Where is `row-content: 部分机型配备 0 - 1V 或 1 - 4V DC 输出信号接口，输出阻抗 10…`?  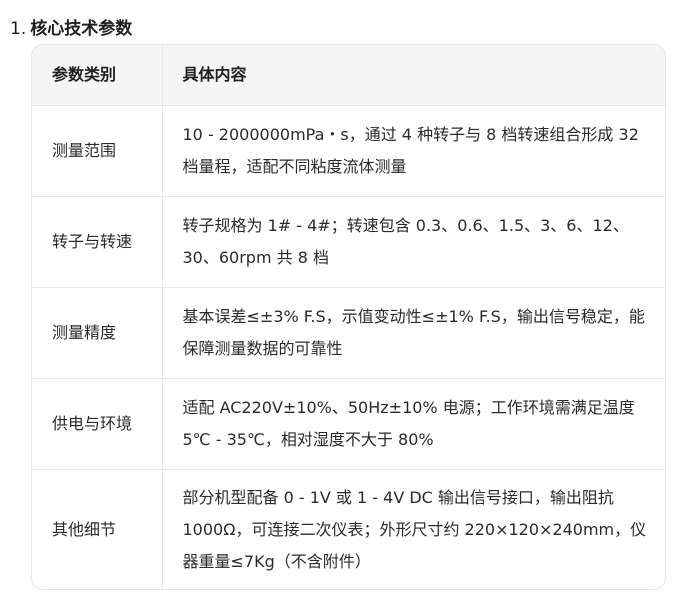 row-content: 部分机型配备 0 - 1V 或 1 - 4V DC 输出信号接口，输出阻抗 10… is located at coordinates (413, 528).